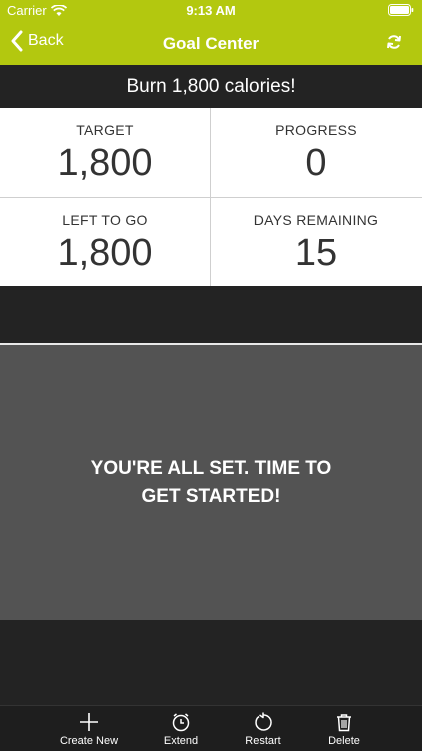  What do you see at coordinates (401, 10) in the screenshot?
I see `battery-icon` at bounding box center [401, 10].